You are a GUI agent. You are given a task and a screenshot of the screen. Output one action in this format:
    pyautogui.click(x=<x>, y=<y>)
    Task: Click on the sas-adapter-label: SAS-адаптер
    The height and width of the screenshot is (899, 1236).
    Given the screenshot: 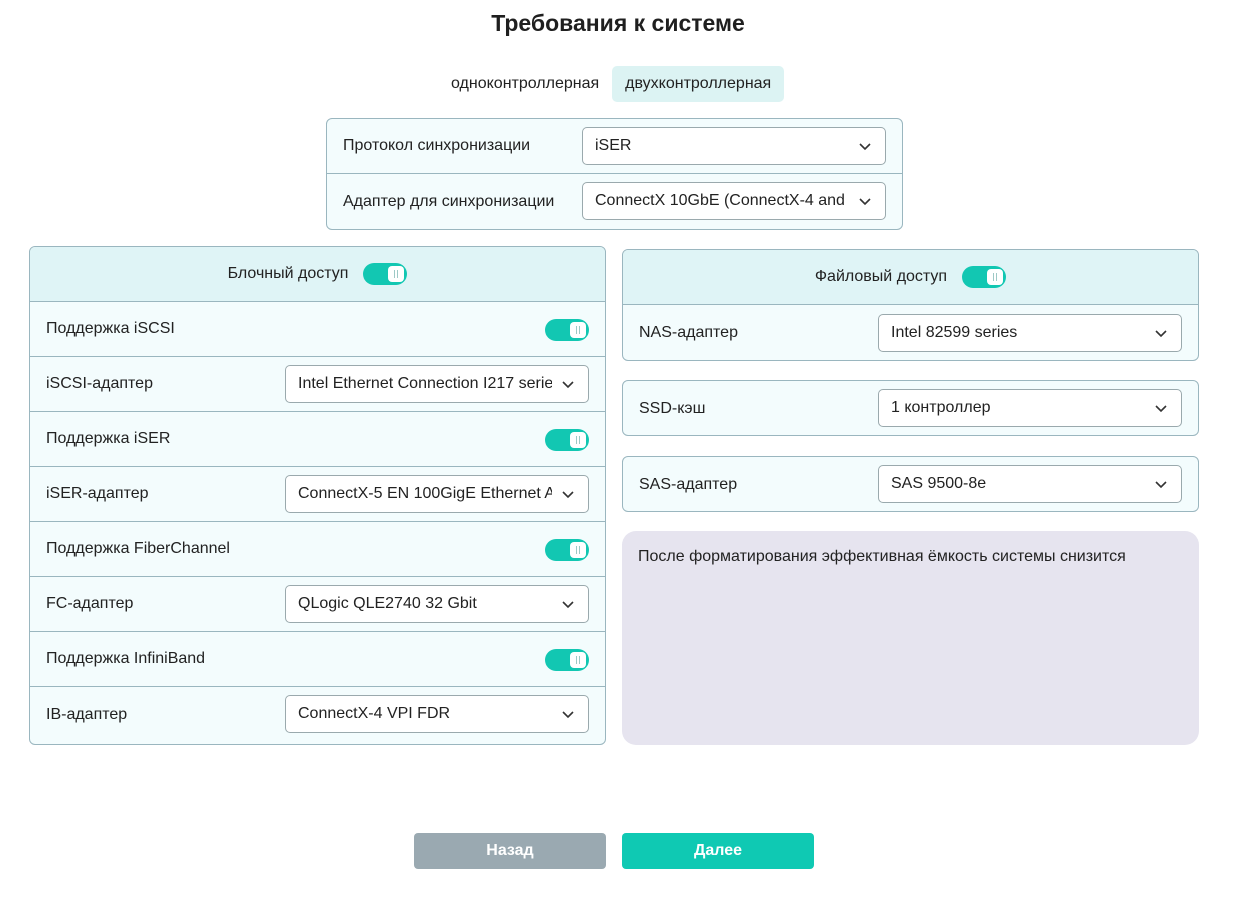 What is the action you would take?
    pyautogui.click(x=688, y=484)
    